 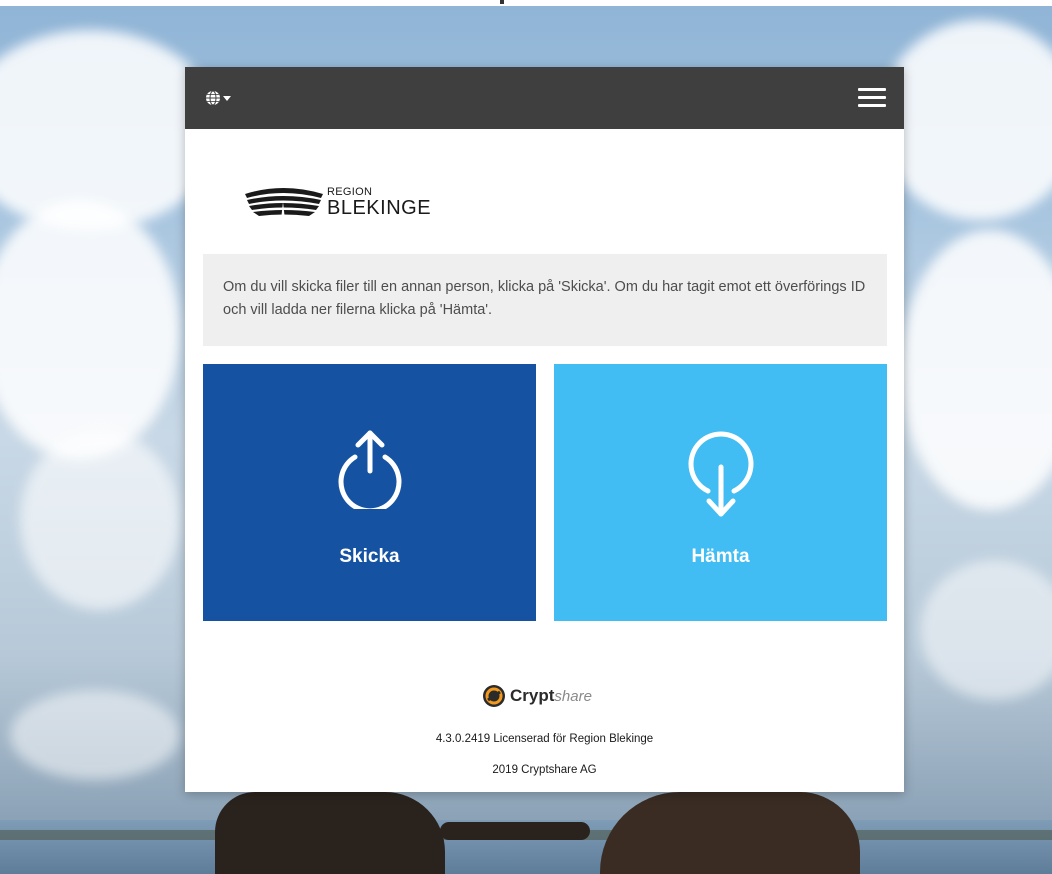 I want to click on fetch-label: Hämta, so click(x=720, y=556).